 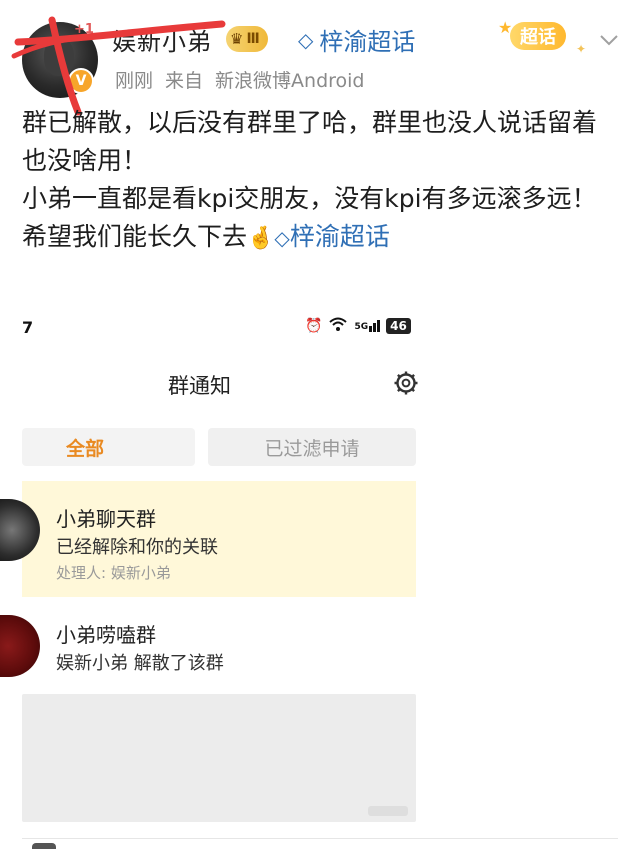 What do you see at coordinates (367, 42) in the screenshot?
I see `supertopic-link-label: 梓渝超话` at bounding box center [367, 42].